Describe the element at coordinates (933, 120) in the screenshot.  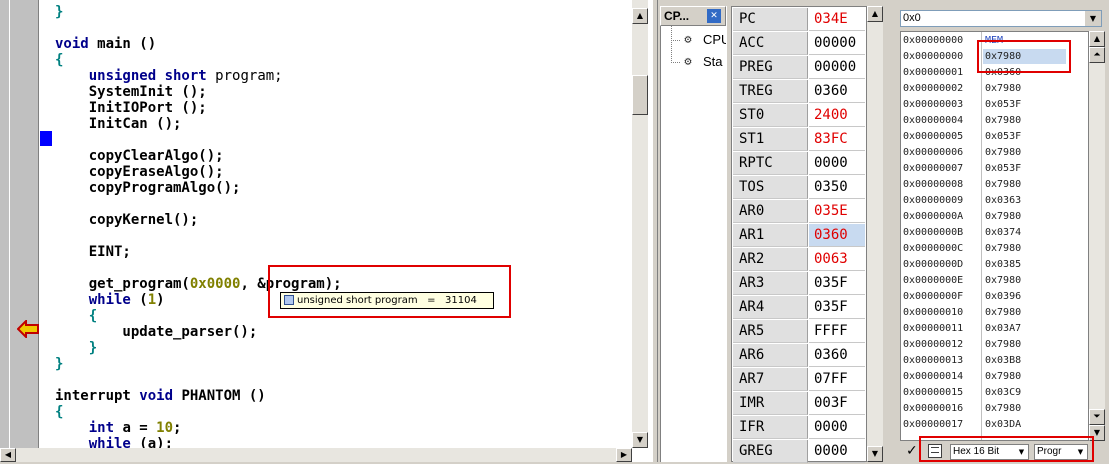
I see `memory-address: 0x00000004` at that location.